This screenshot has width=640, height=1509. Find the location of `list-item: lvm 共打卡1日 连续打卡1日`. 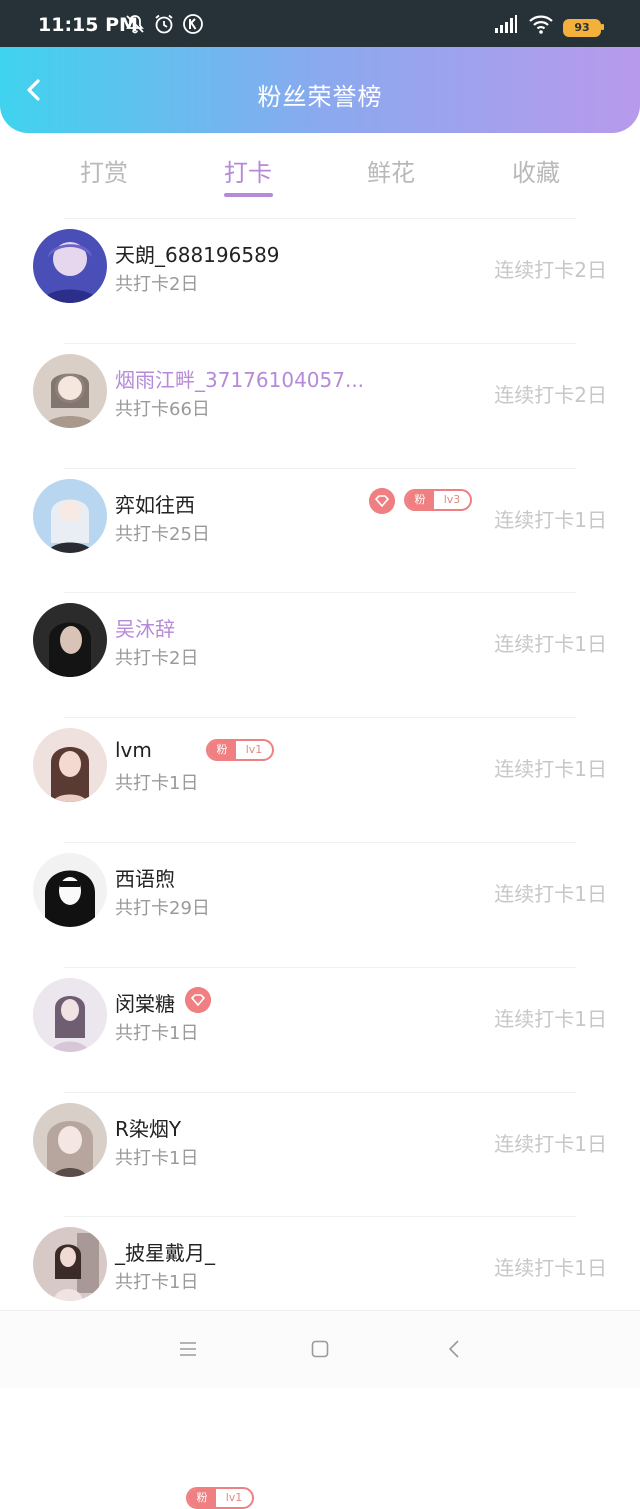

list-item: lvm 共打卡1日 连续打卡1日 is located at coordinates (320, 779).